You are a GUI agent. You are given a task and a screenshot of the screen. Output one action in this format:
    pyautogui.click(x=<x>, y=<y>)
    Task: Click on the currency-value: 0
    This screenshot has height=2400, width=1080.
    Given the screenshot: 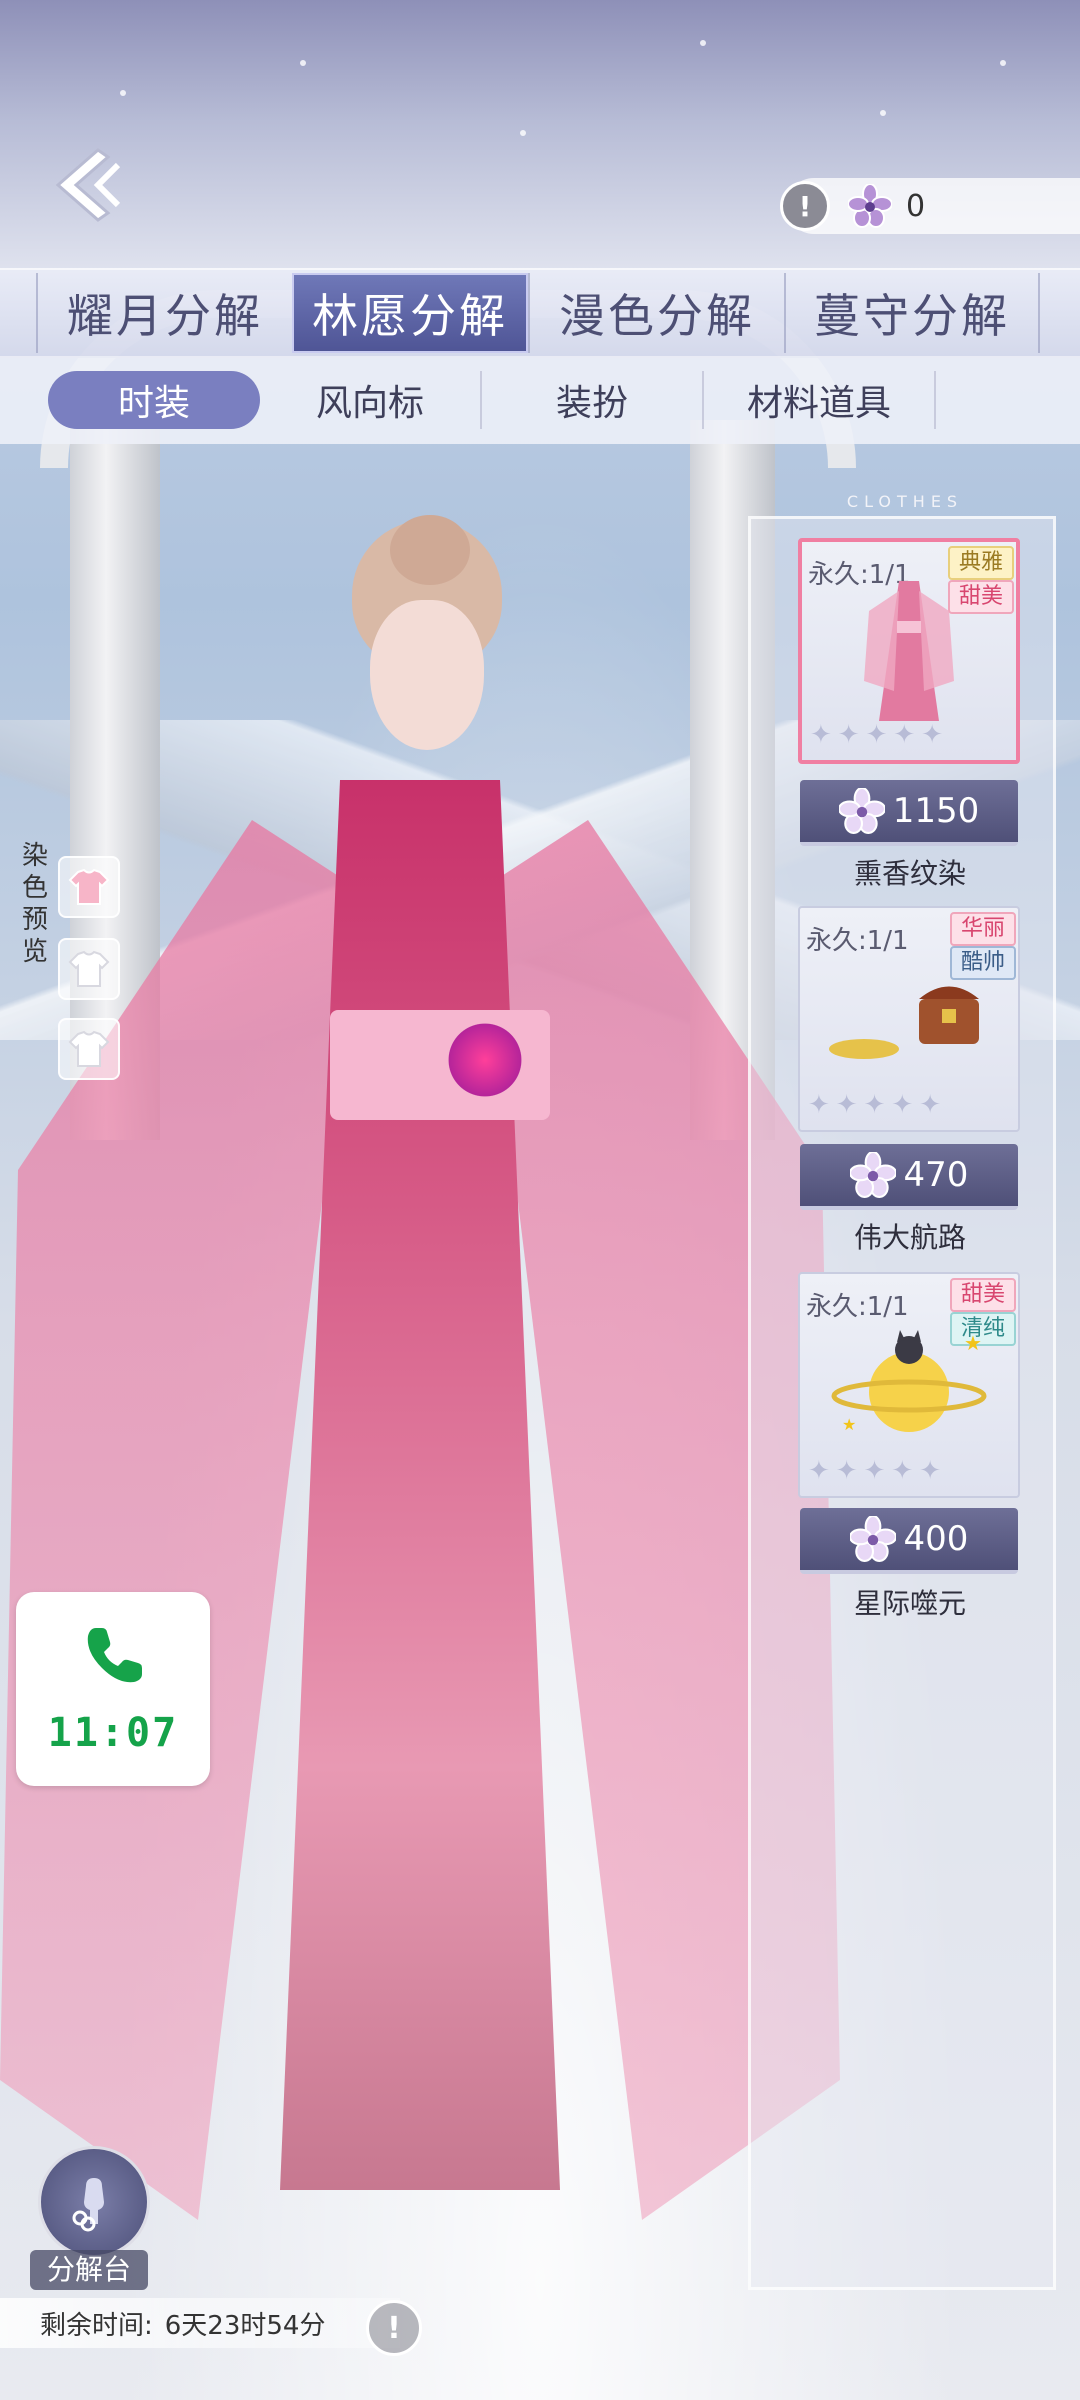 What is the action you would take?
    pyautogui.click(x=916, y=206)
    